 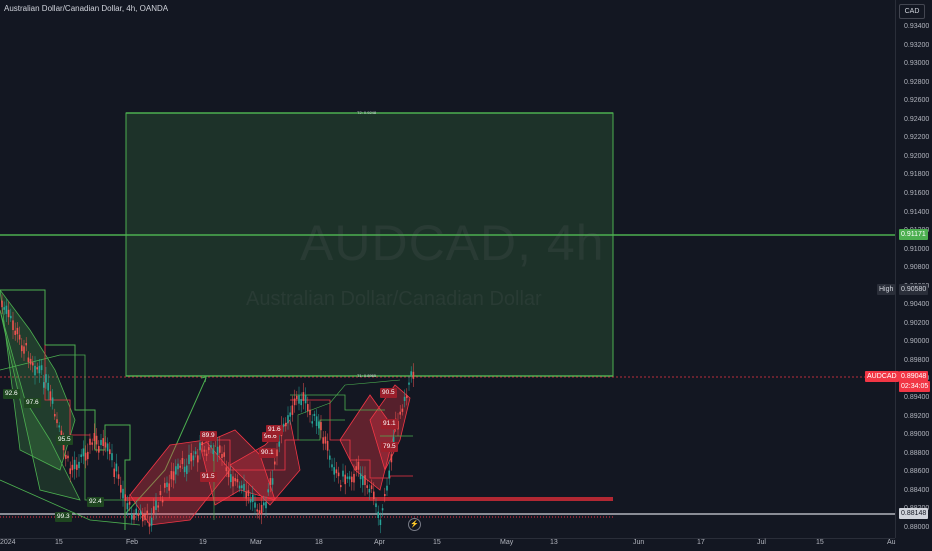 What do you see at coordinates (64, 440) in the screenshot?
I see `pattern-label: 95.5` at bounding box center [64, 440].